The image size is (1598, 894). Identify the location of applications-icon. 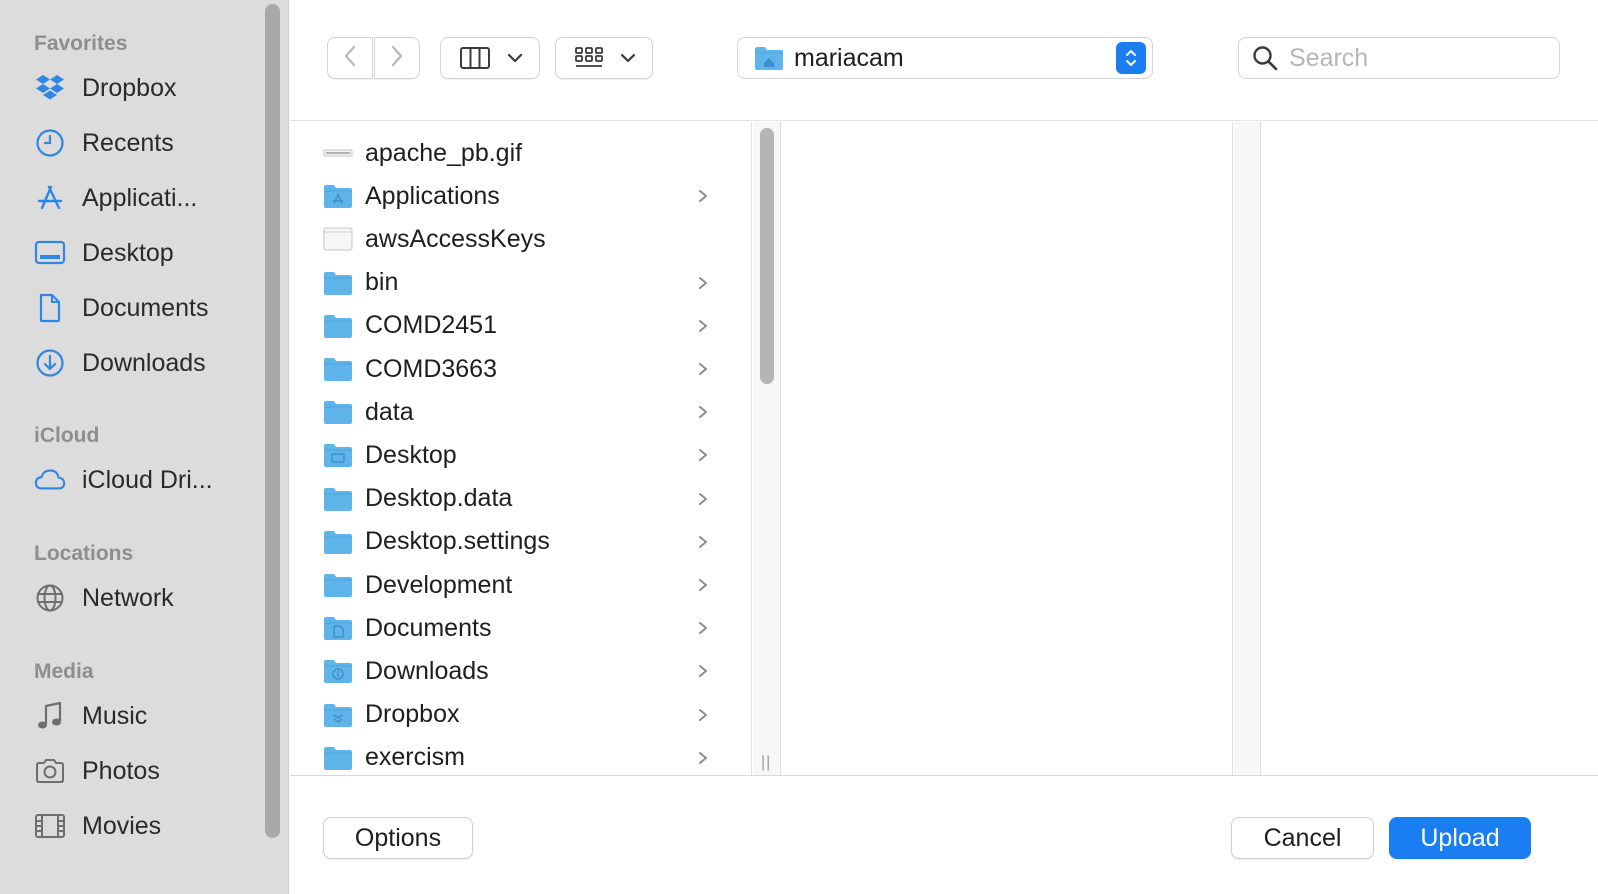
(50, 198).